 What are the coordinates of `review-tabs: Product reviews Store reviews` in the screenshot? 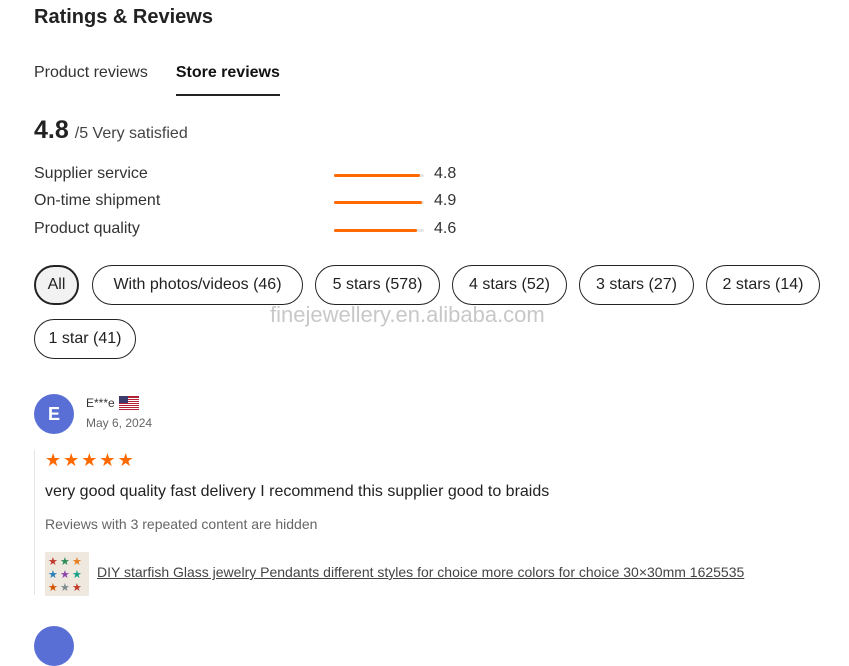 It's located at (157, 80).